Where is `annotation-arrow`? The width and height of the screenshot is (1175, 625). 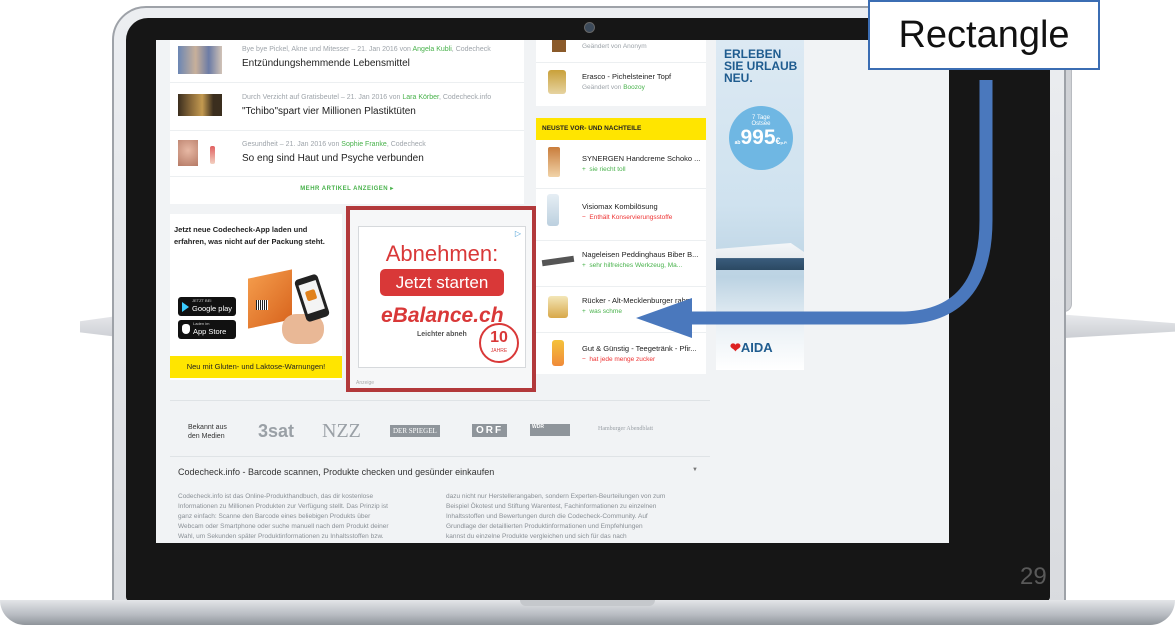
annotation-arrow is located at coordinates (814, 209).